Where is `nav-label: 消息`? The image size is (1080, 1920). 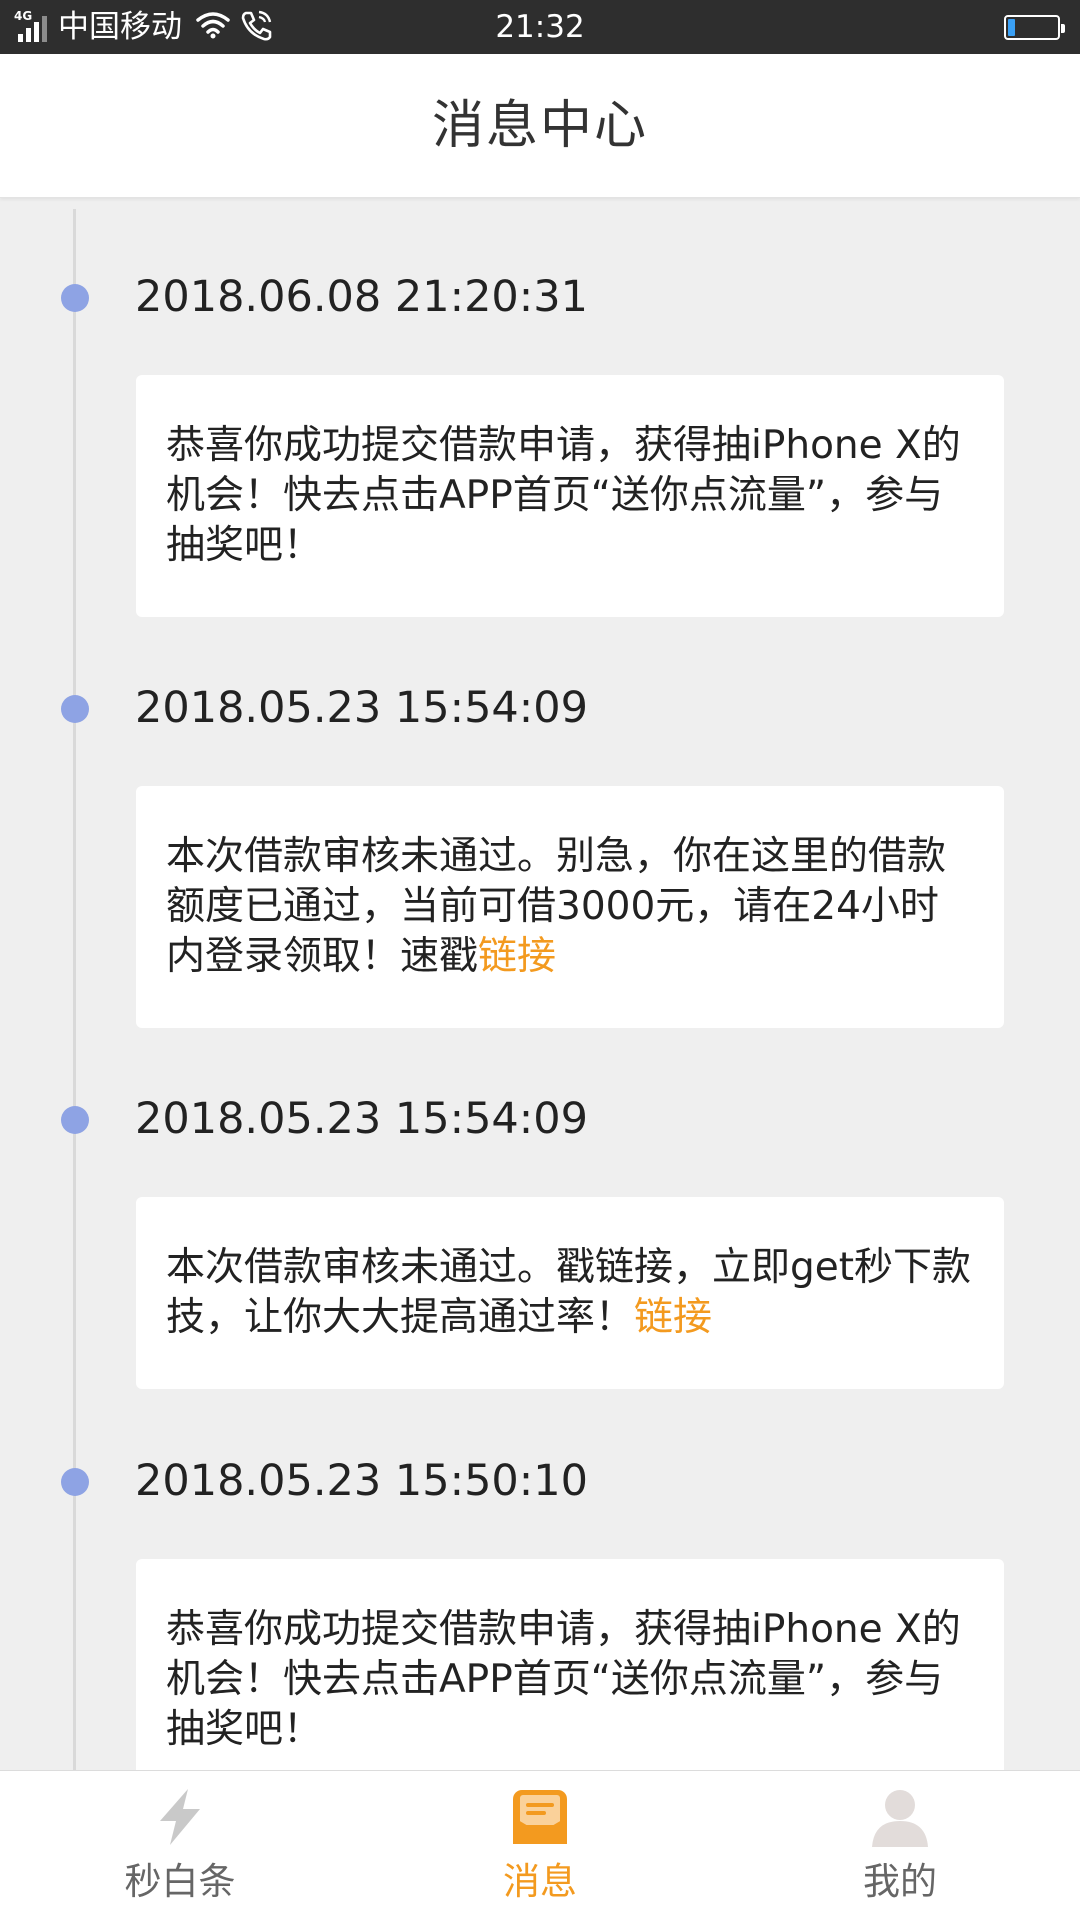
nav-label: 消息 is located at coordinates (540, 1881).